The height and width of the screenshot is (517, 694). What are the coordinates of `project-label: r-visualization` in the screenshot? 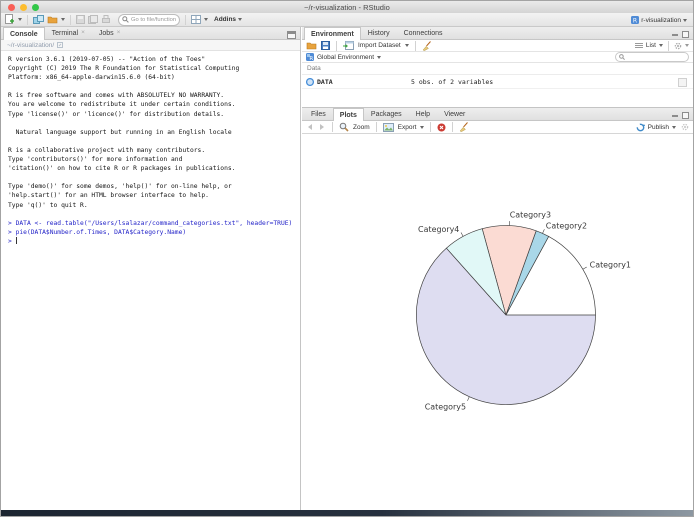 It's located at (661, 20).